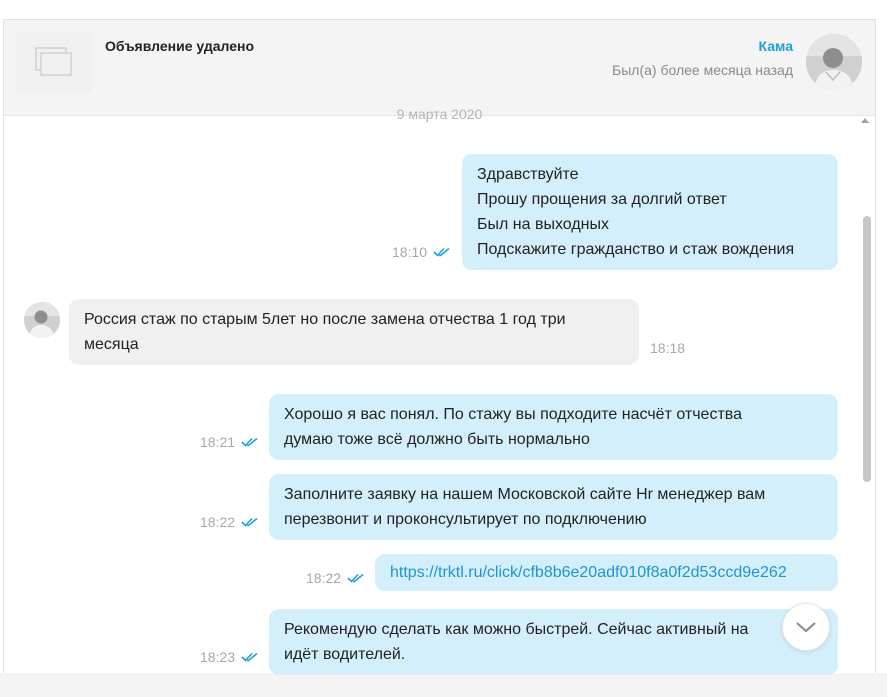  I want to click on image-placeholder-icon, so click(53, 61).